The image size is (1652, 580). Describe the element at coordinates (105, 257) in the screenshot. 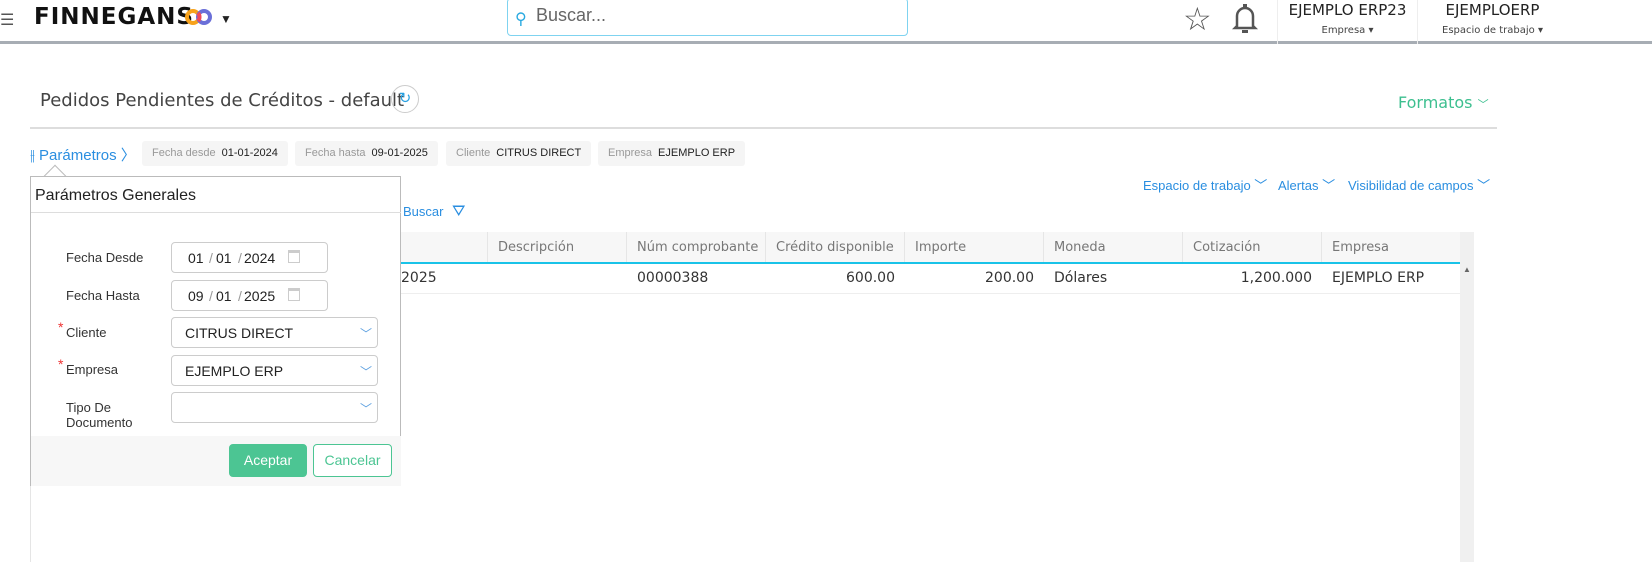

I see `fecha-desde-label: Fecha Desde` at that location.